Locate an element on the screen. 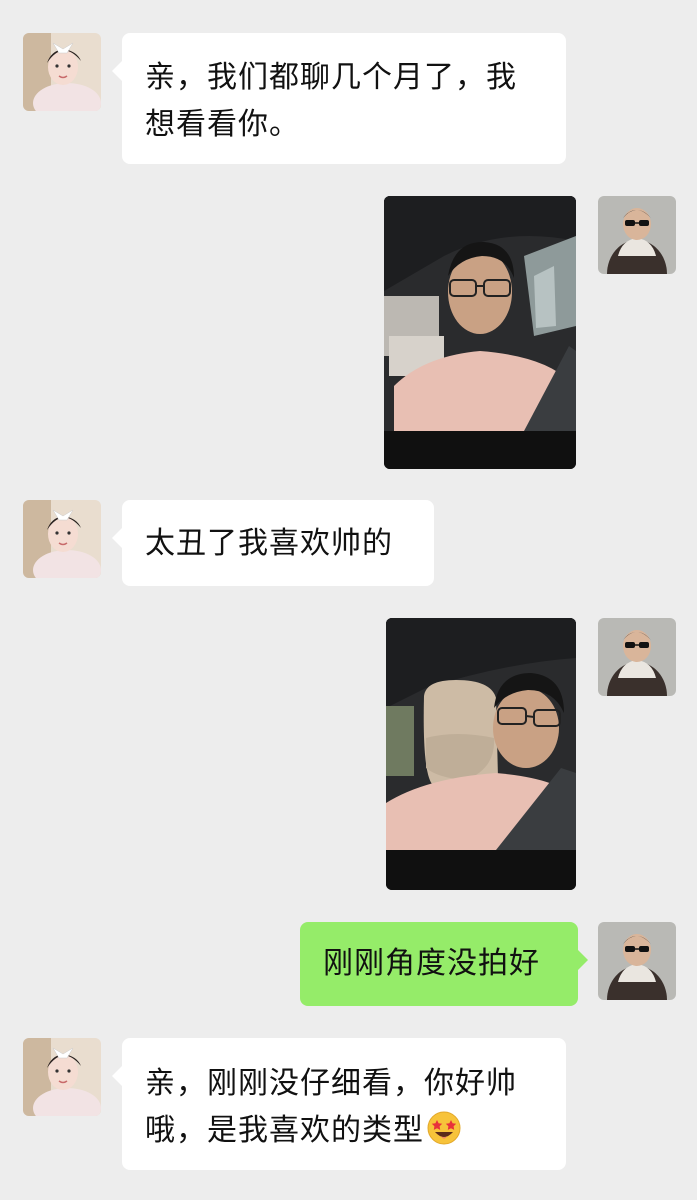 The width and height of the screenshot is (697, 1200). message-bubble-outgoing: 刚刚角度没拍好 is located at coordinates (444, 964).